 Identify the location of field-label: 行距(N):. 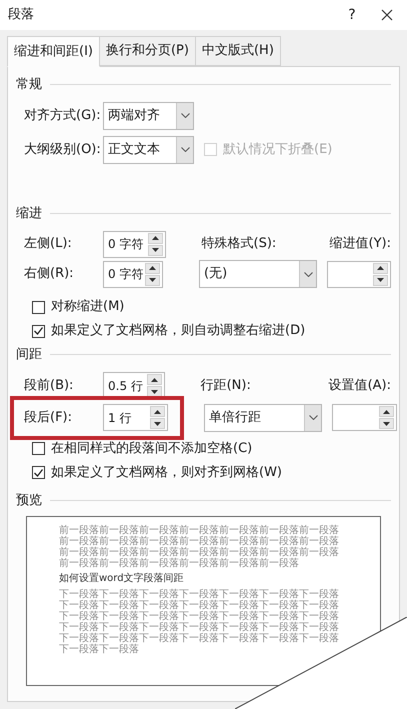
(226, 385).